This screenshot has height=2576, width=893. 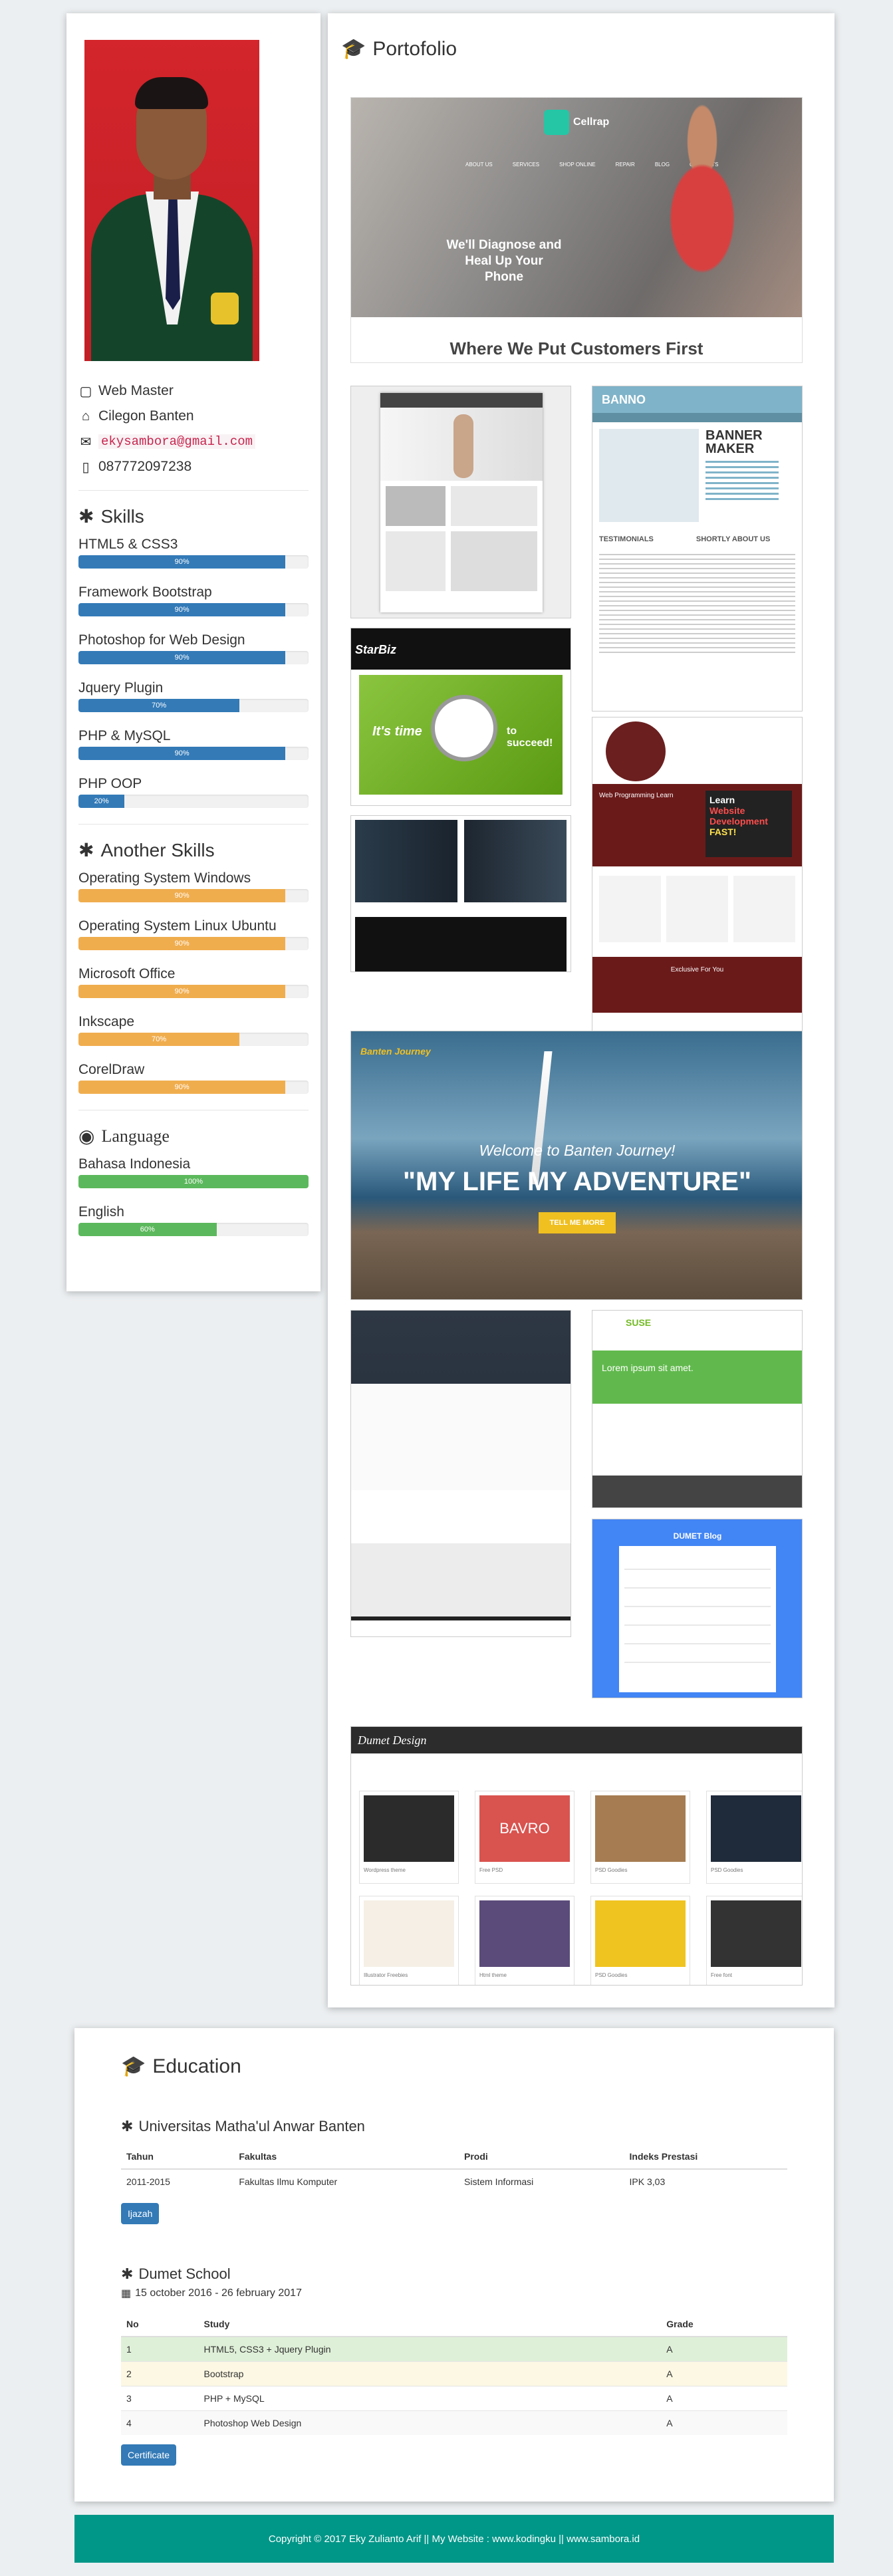 I want to click on ijazah-button: Ijazah, so click(x=140, y=2213).